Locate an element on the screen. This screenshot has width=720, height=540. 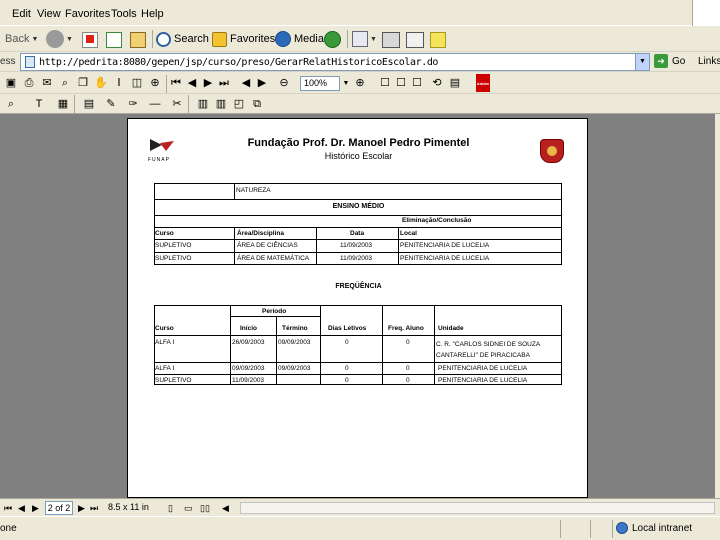
single-page-icon: ▯ is located at coordinates (170, 508).